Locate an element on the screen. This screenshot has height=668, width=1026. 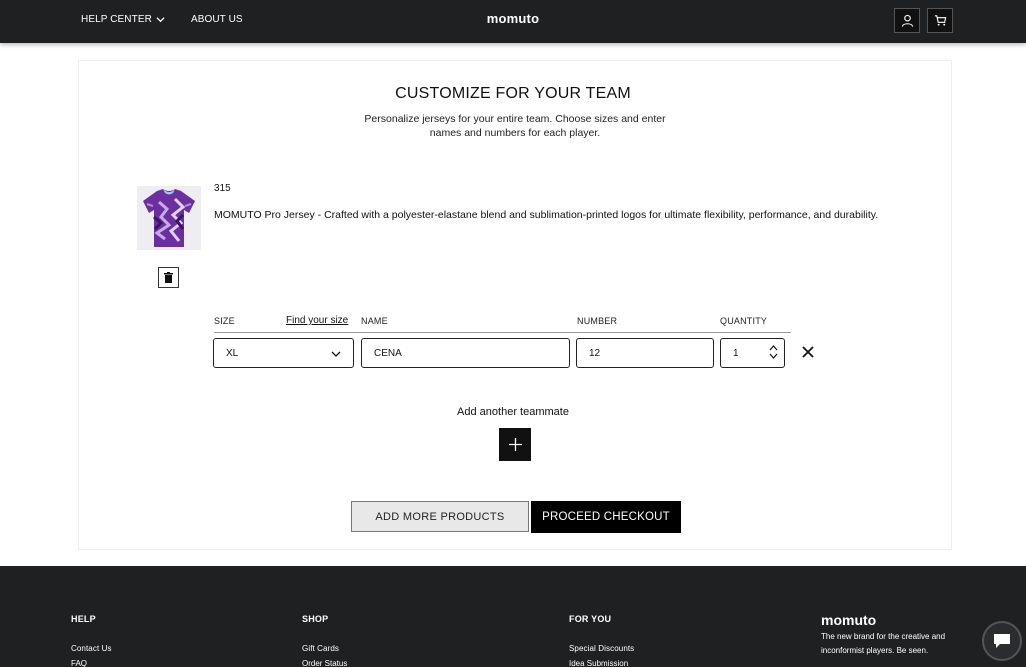
cart-icon is located at coordinates (940, 20).